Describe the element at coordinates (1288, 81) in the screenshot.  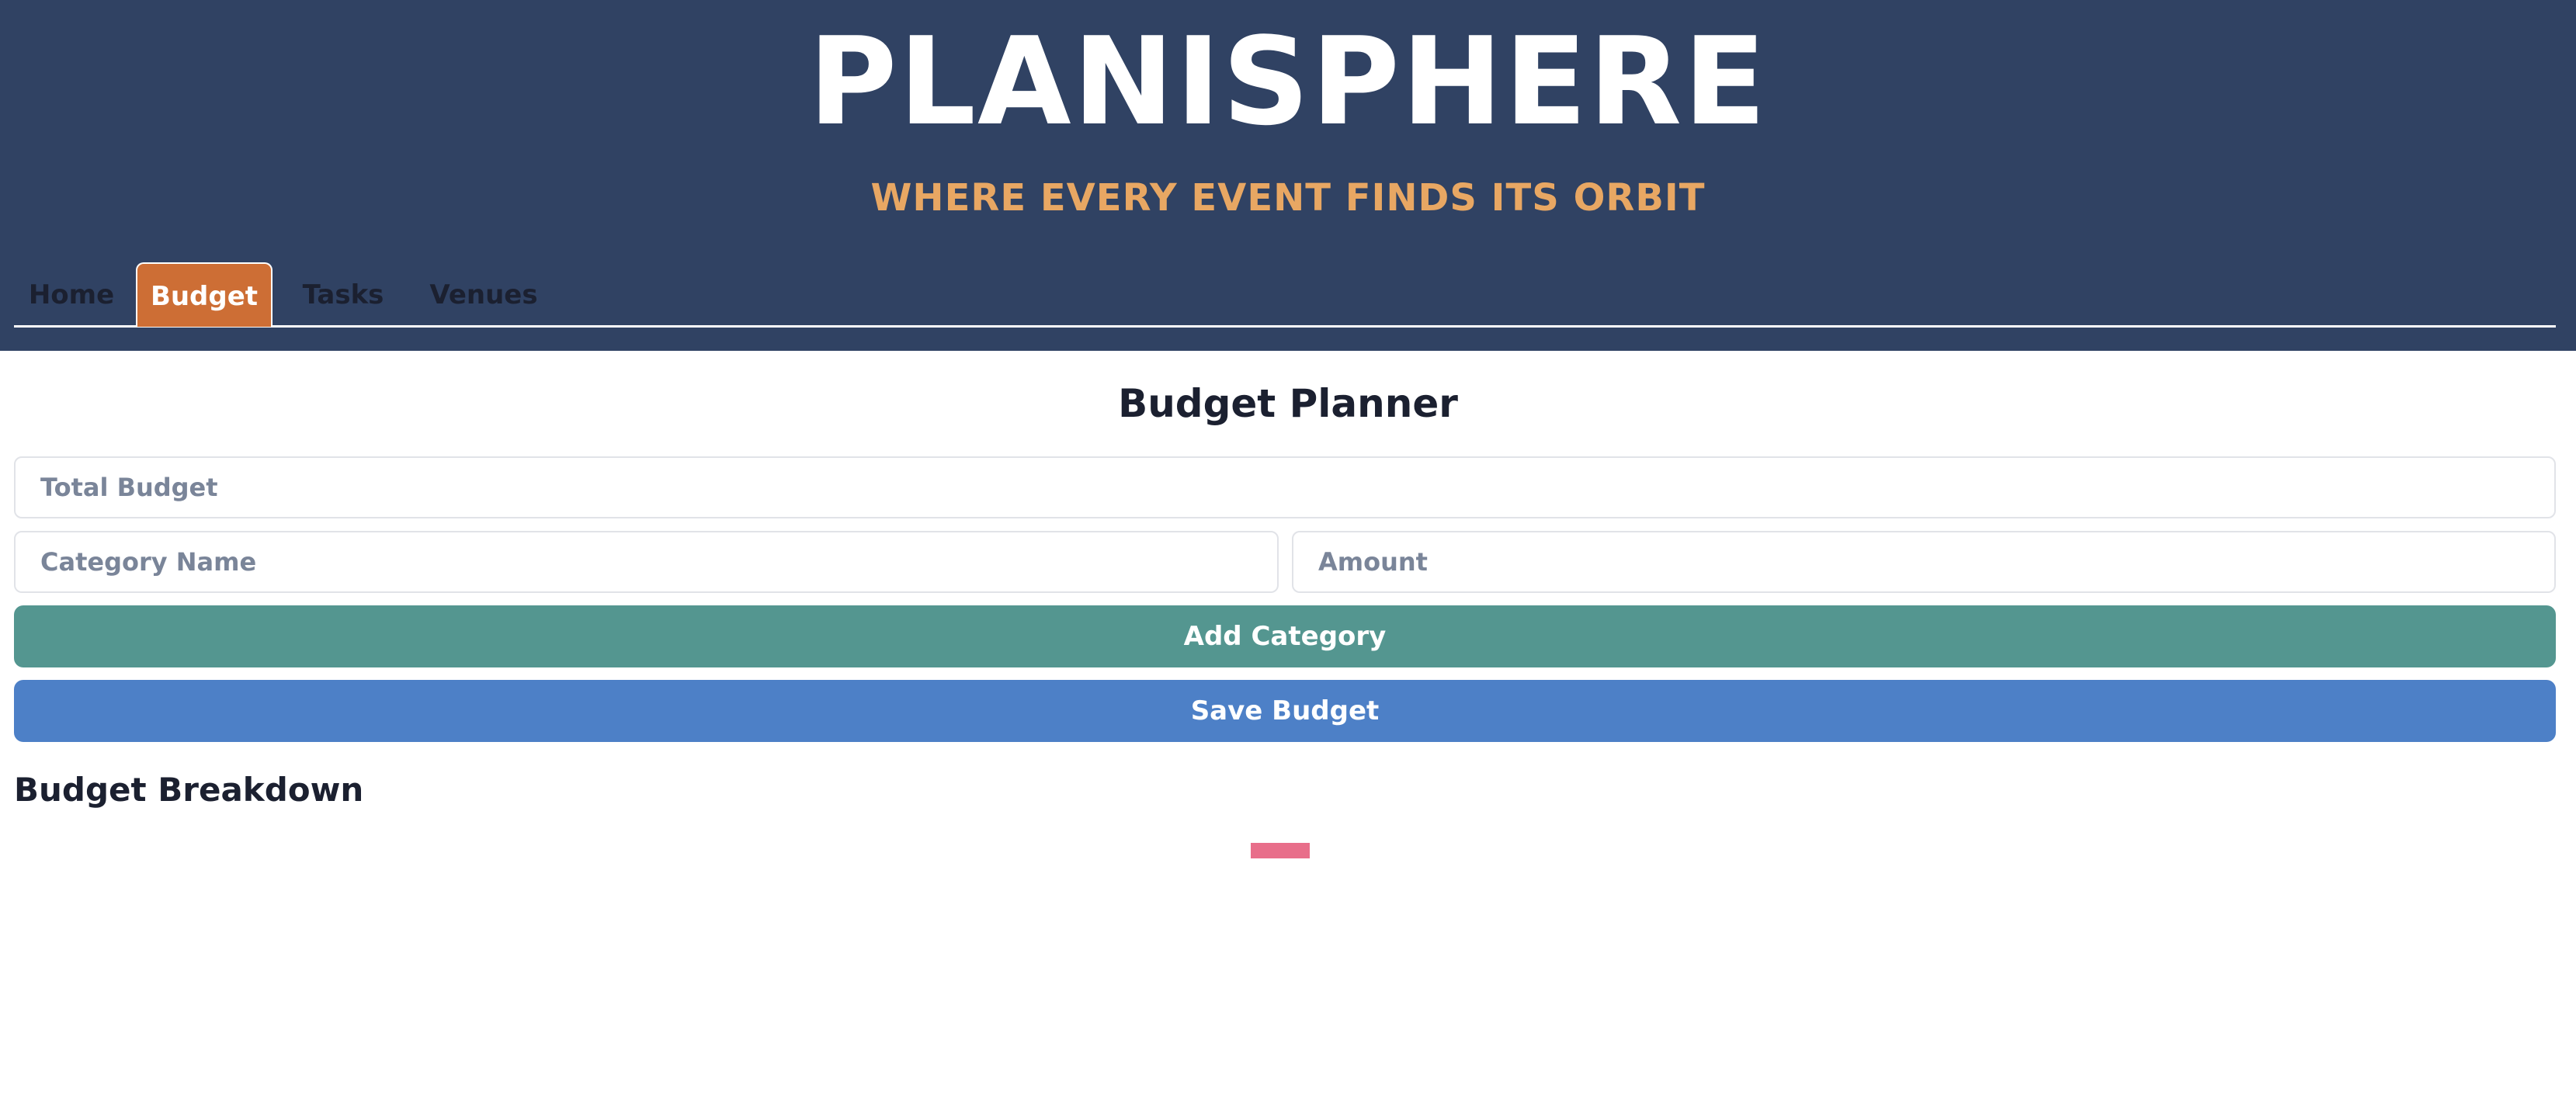
I see `app-title: PLANISPHERE` at that location.